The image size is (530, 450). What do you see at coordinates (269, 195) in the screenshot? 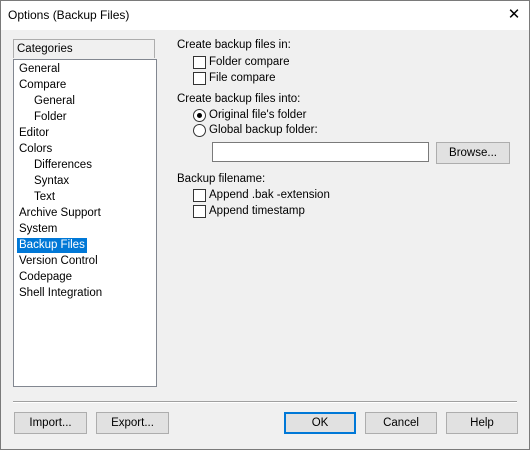
I see `append-bak-label: Append .bak -extension` at bounding box center [269, 195].